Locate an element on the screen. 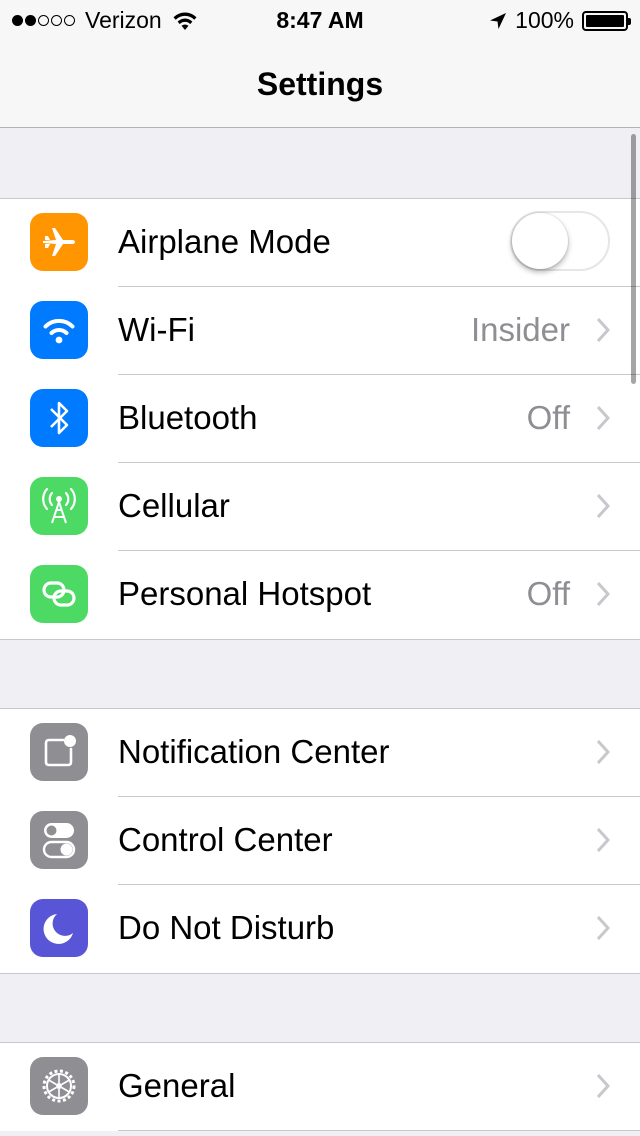 The height and width of the screenshot is (1136, 640). settings-row-do-not-disturb: Do Not Disturb is located at coordinates (320, 929).